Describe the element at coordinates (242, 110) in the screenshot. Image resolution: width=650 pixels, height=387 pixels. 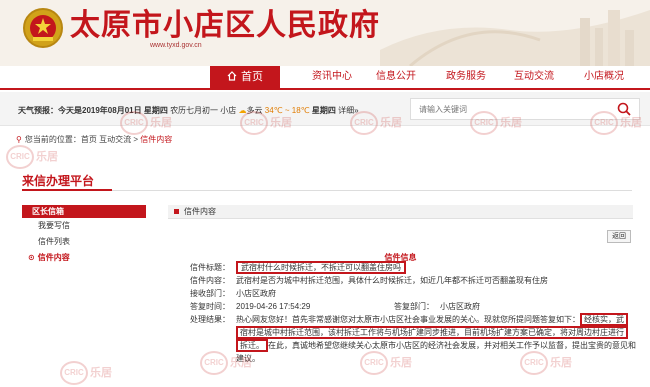
I see `sun-cloud-icon: ☁` at that location.